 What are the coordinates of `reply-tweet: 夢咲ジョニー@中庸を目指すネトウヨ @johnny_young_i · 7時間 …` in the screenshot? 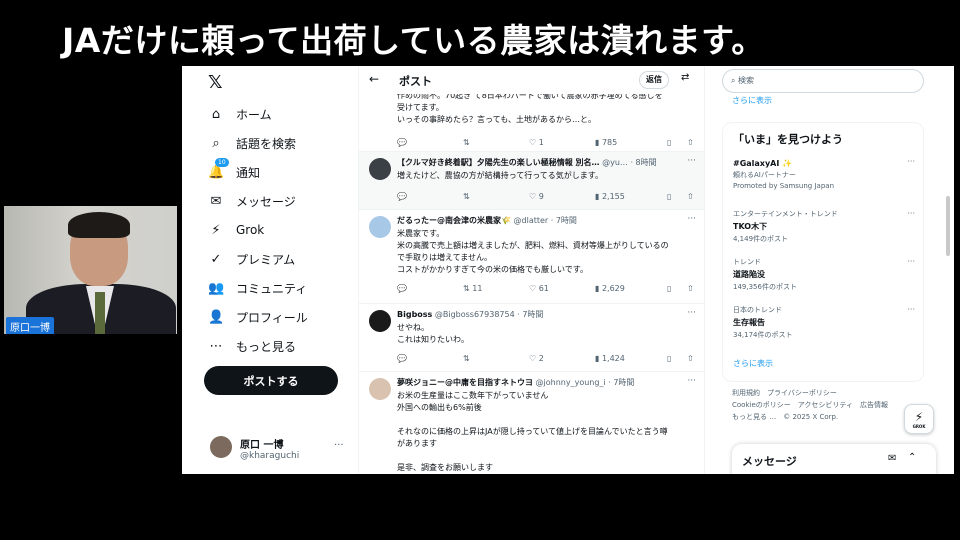 It's located at (531, 423).